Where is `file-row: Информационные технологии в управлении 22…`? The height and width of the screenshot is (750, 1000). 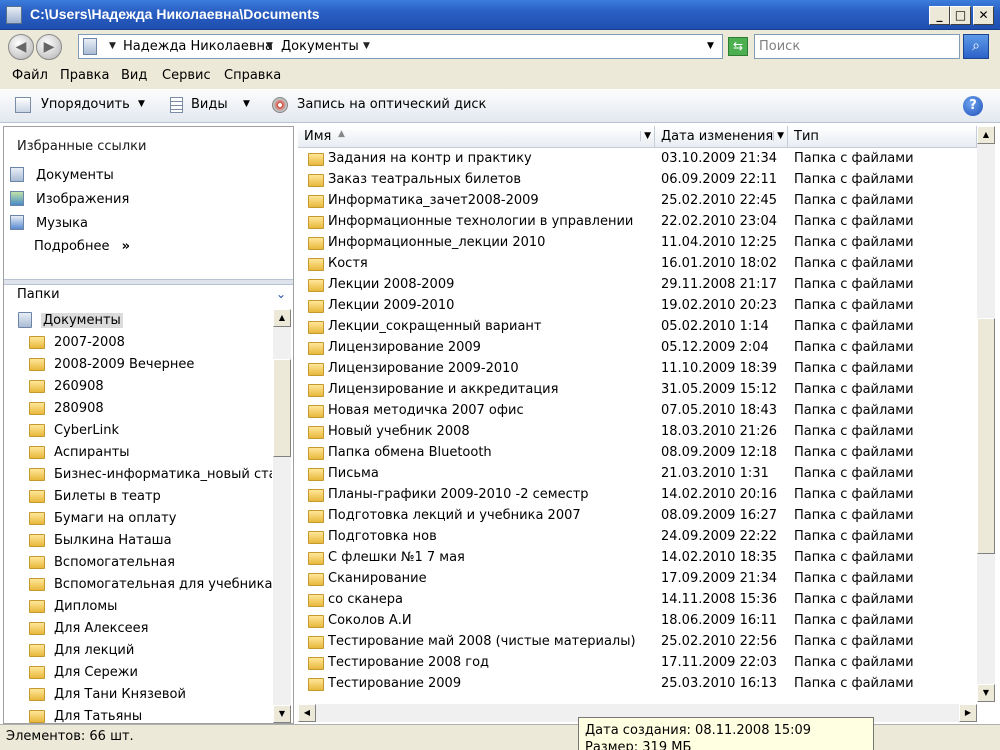
file-row: Информационные технологии в управлении 22… is located at coordinates (636, 222).